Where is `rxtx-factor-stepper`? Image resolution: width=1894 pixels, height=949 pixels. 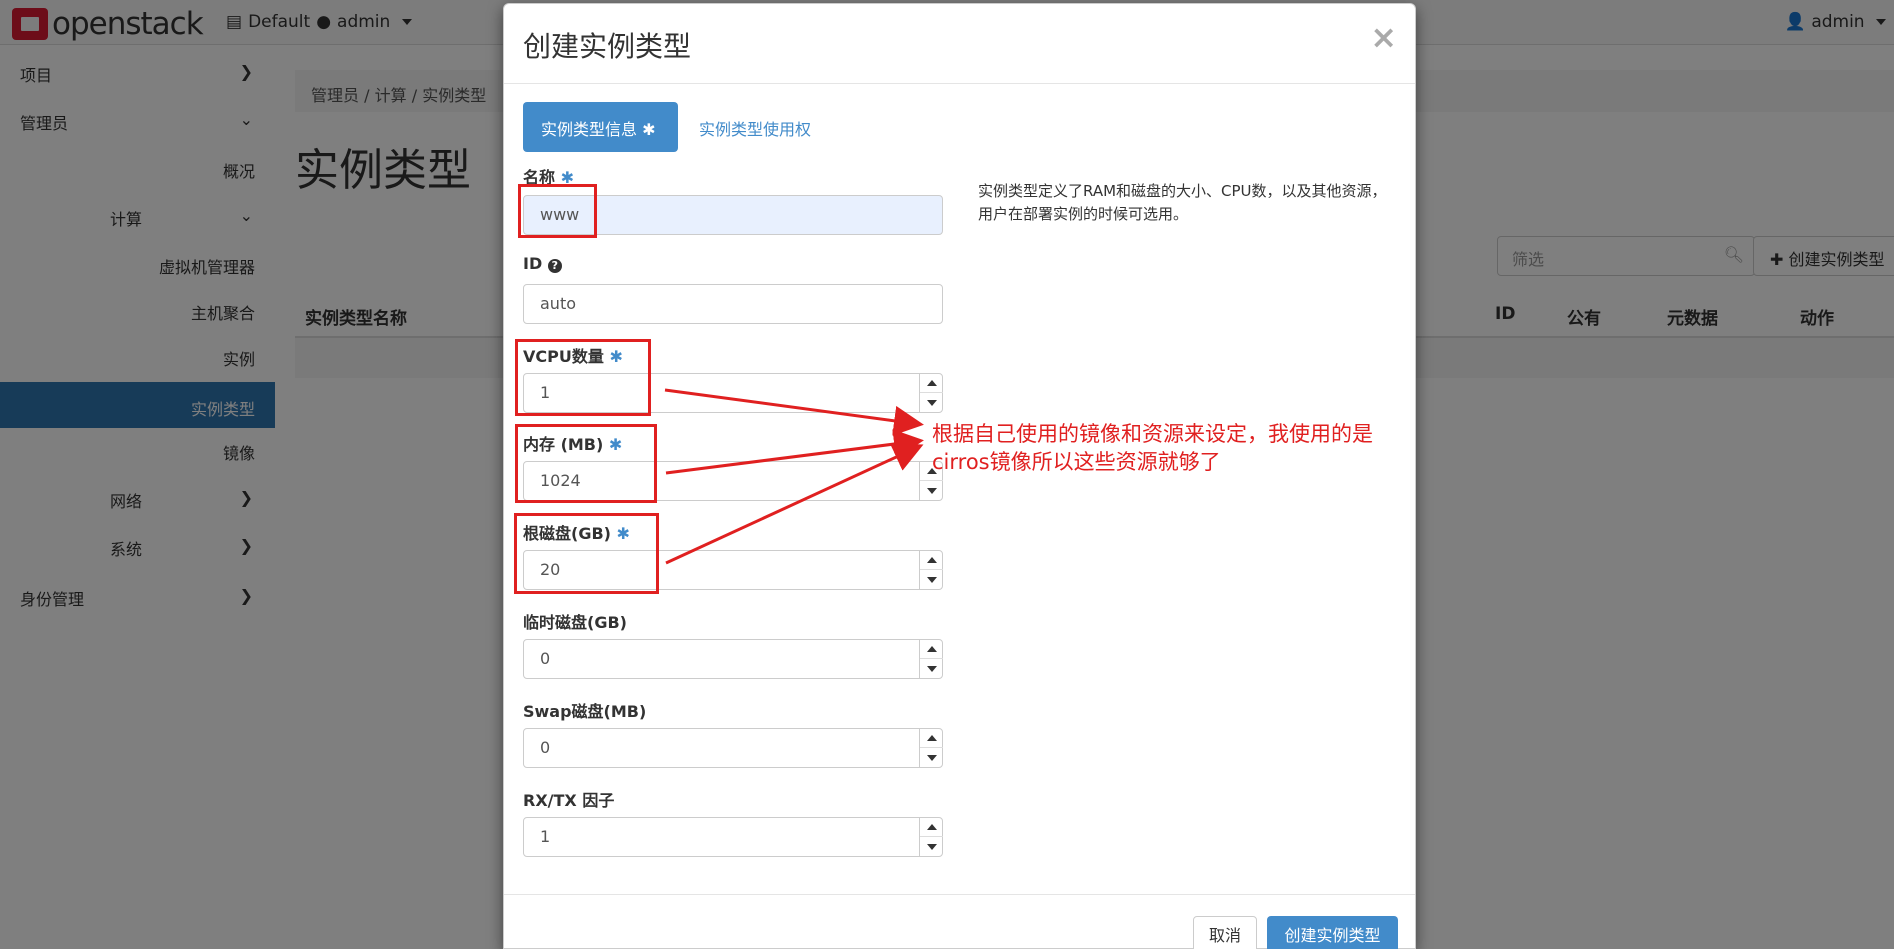 rxtx-factor-stepper is located at coordinates (931, 837).